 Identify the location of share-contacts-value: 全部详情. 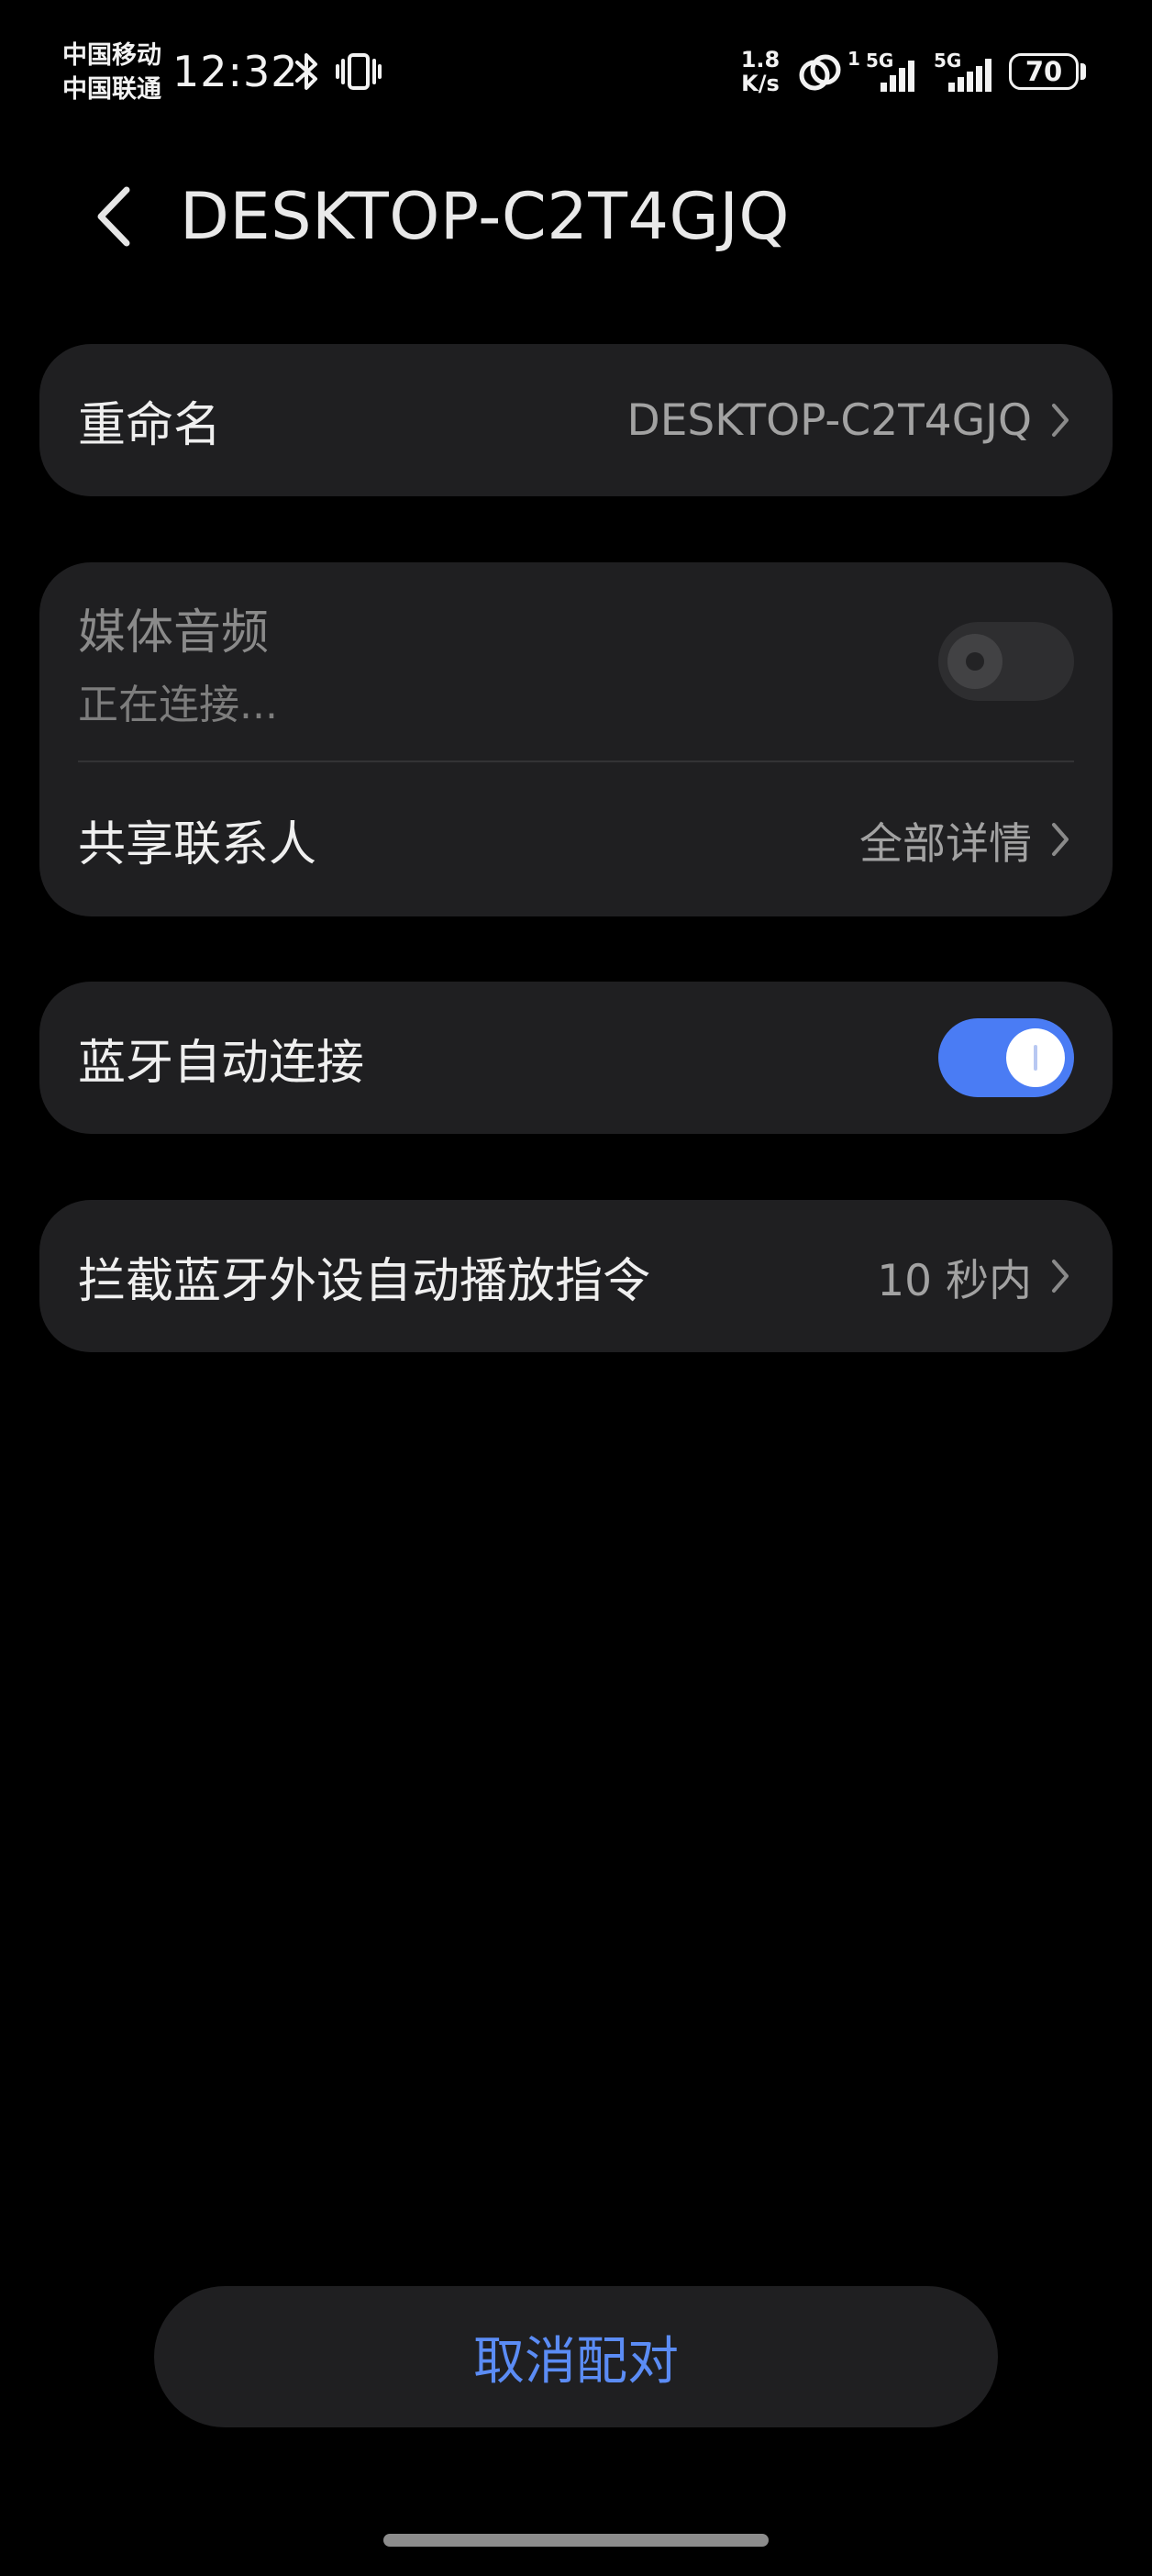
(945, 844).